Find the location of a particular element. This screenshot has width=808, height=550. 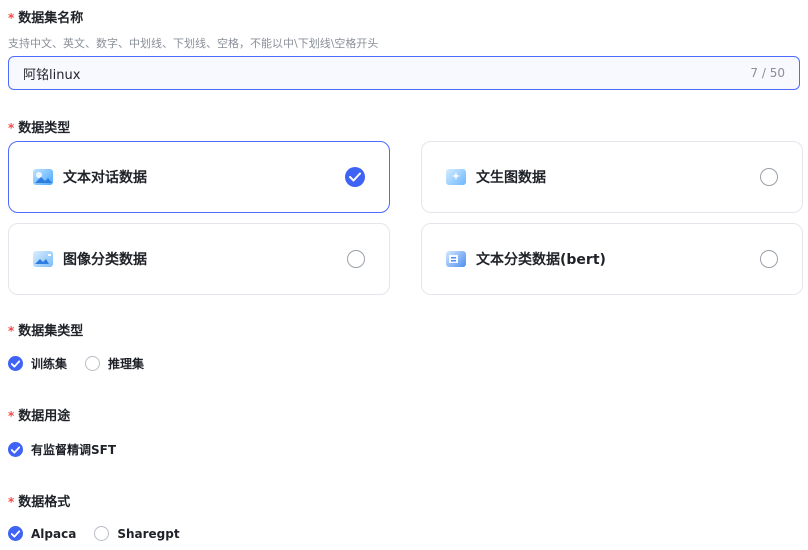

option-label: 推理集 is located at coordinates (126, 364).